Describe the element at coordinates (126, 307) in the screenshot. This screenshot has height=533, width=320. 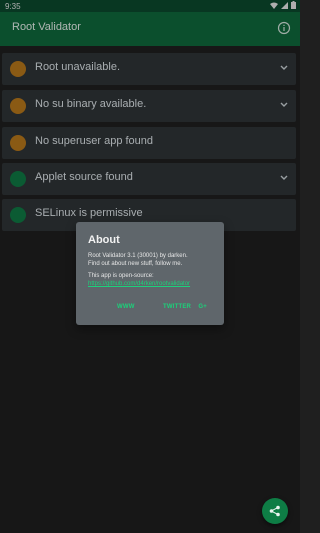
I see `www-button: WWW` at that location.